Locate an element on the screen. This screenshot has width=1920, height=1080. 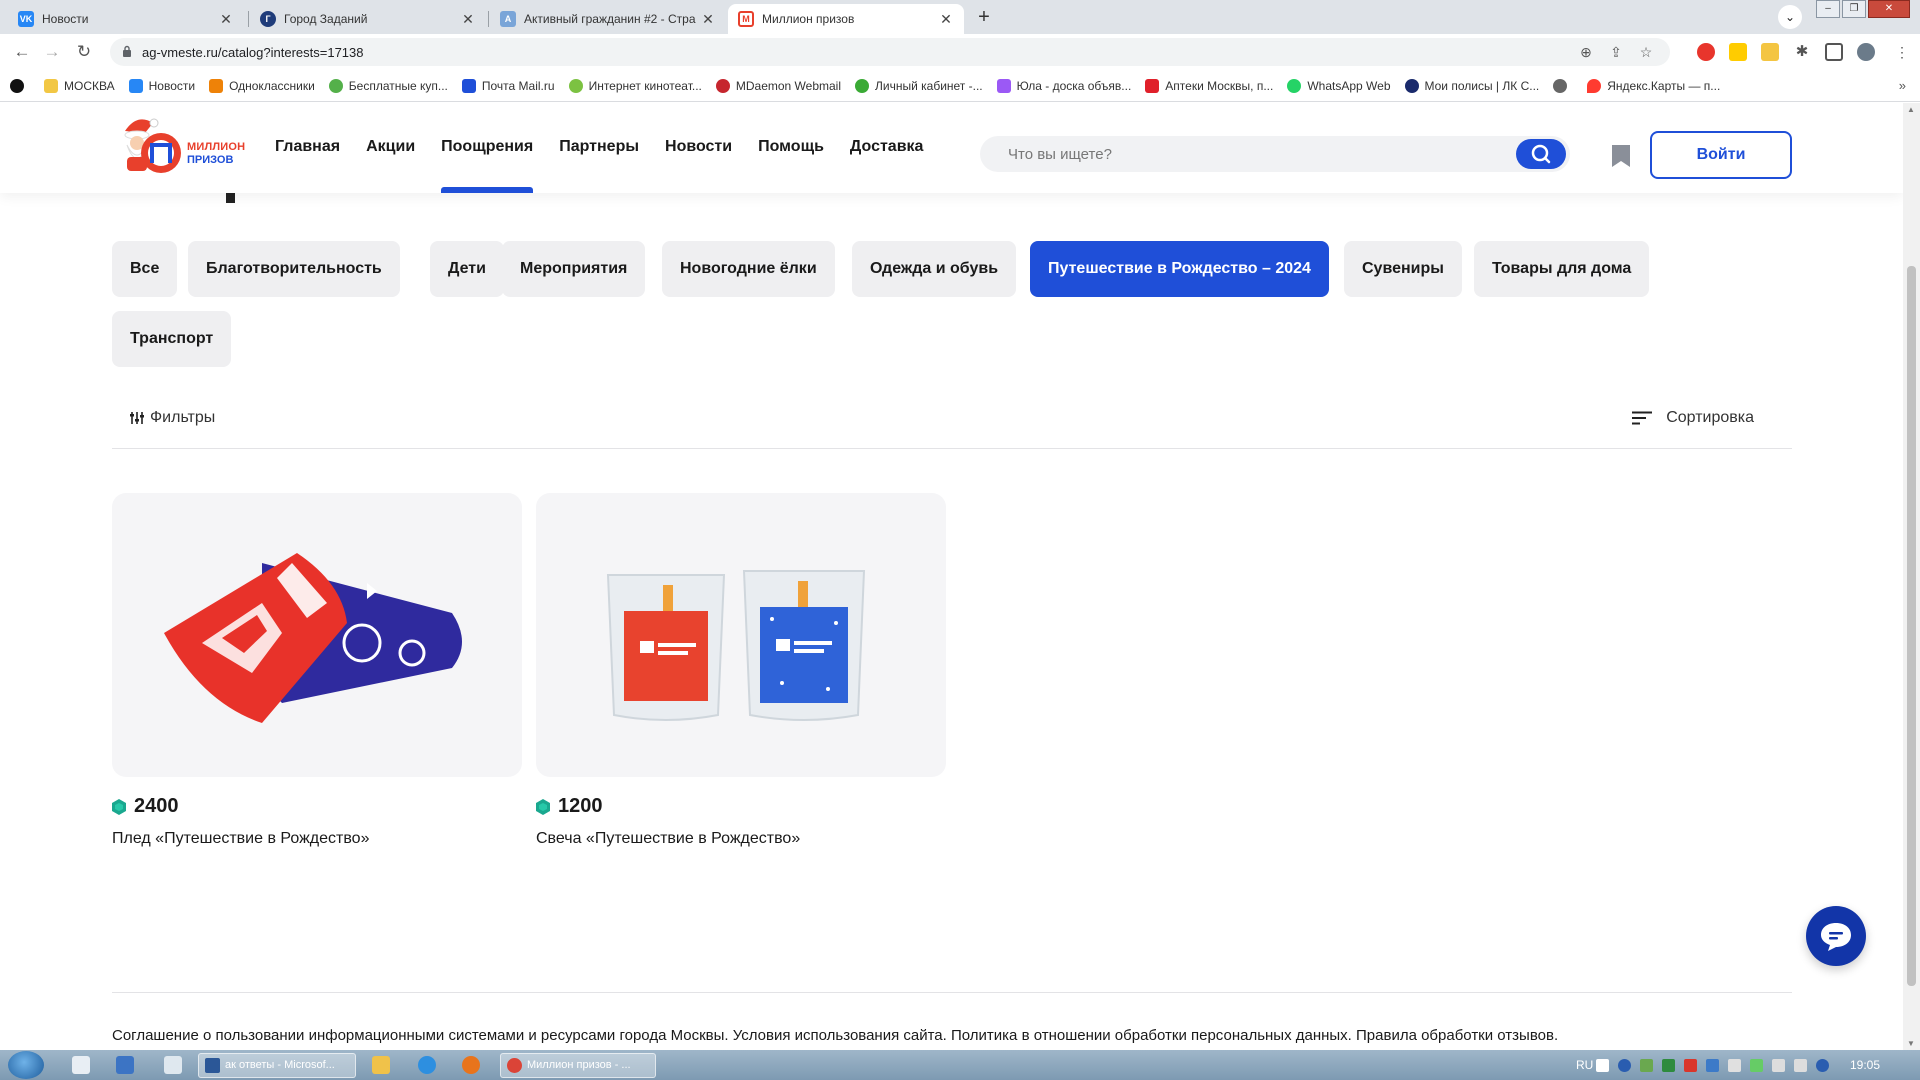
share-icon: ⇪ is located at coordinates (1616, 52).